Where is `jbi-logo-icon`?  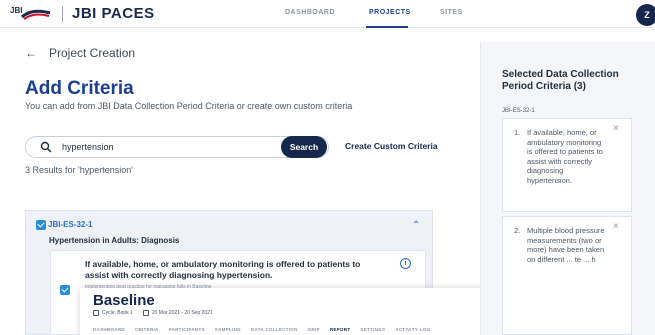
jbi-logo-icon is located at coordinates (35, 14).